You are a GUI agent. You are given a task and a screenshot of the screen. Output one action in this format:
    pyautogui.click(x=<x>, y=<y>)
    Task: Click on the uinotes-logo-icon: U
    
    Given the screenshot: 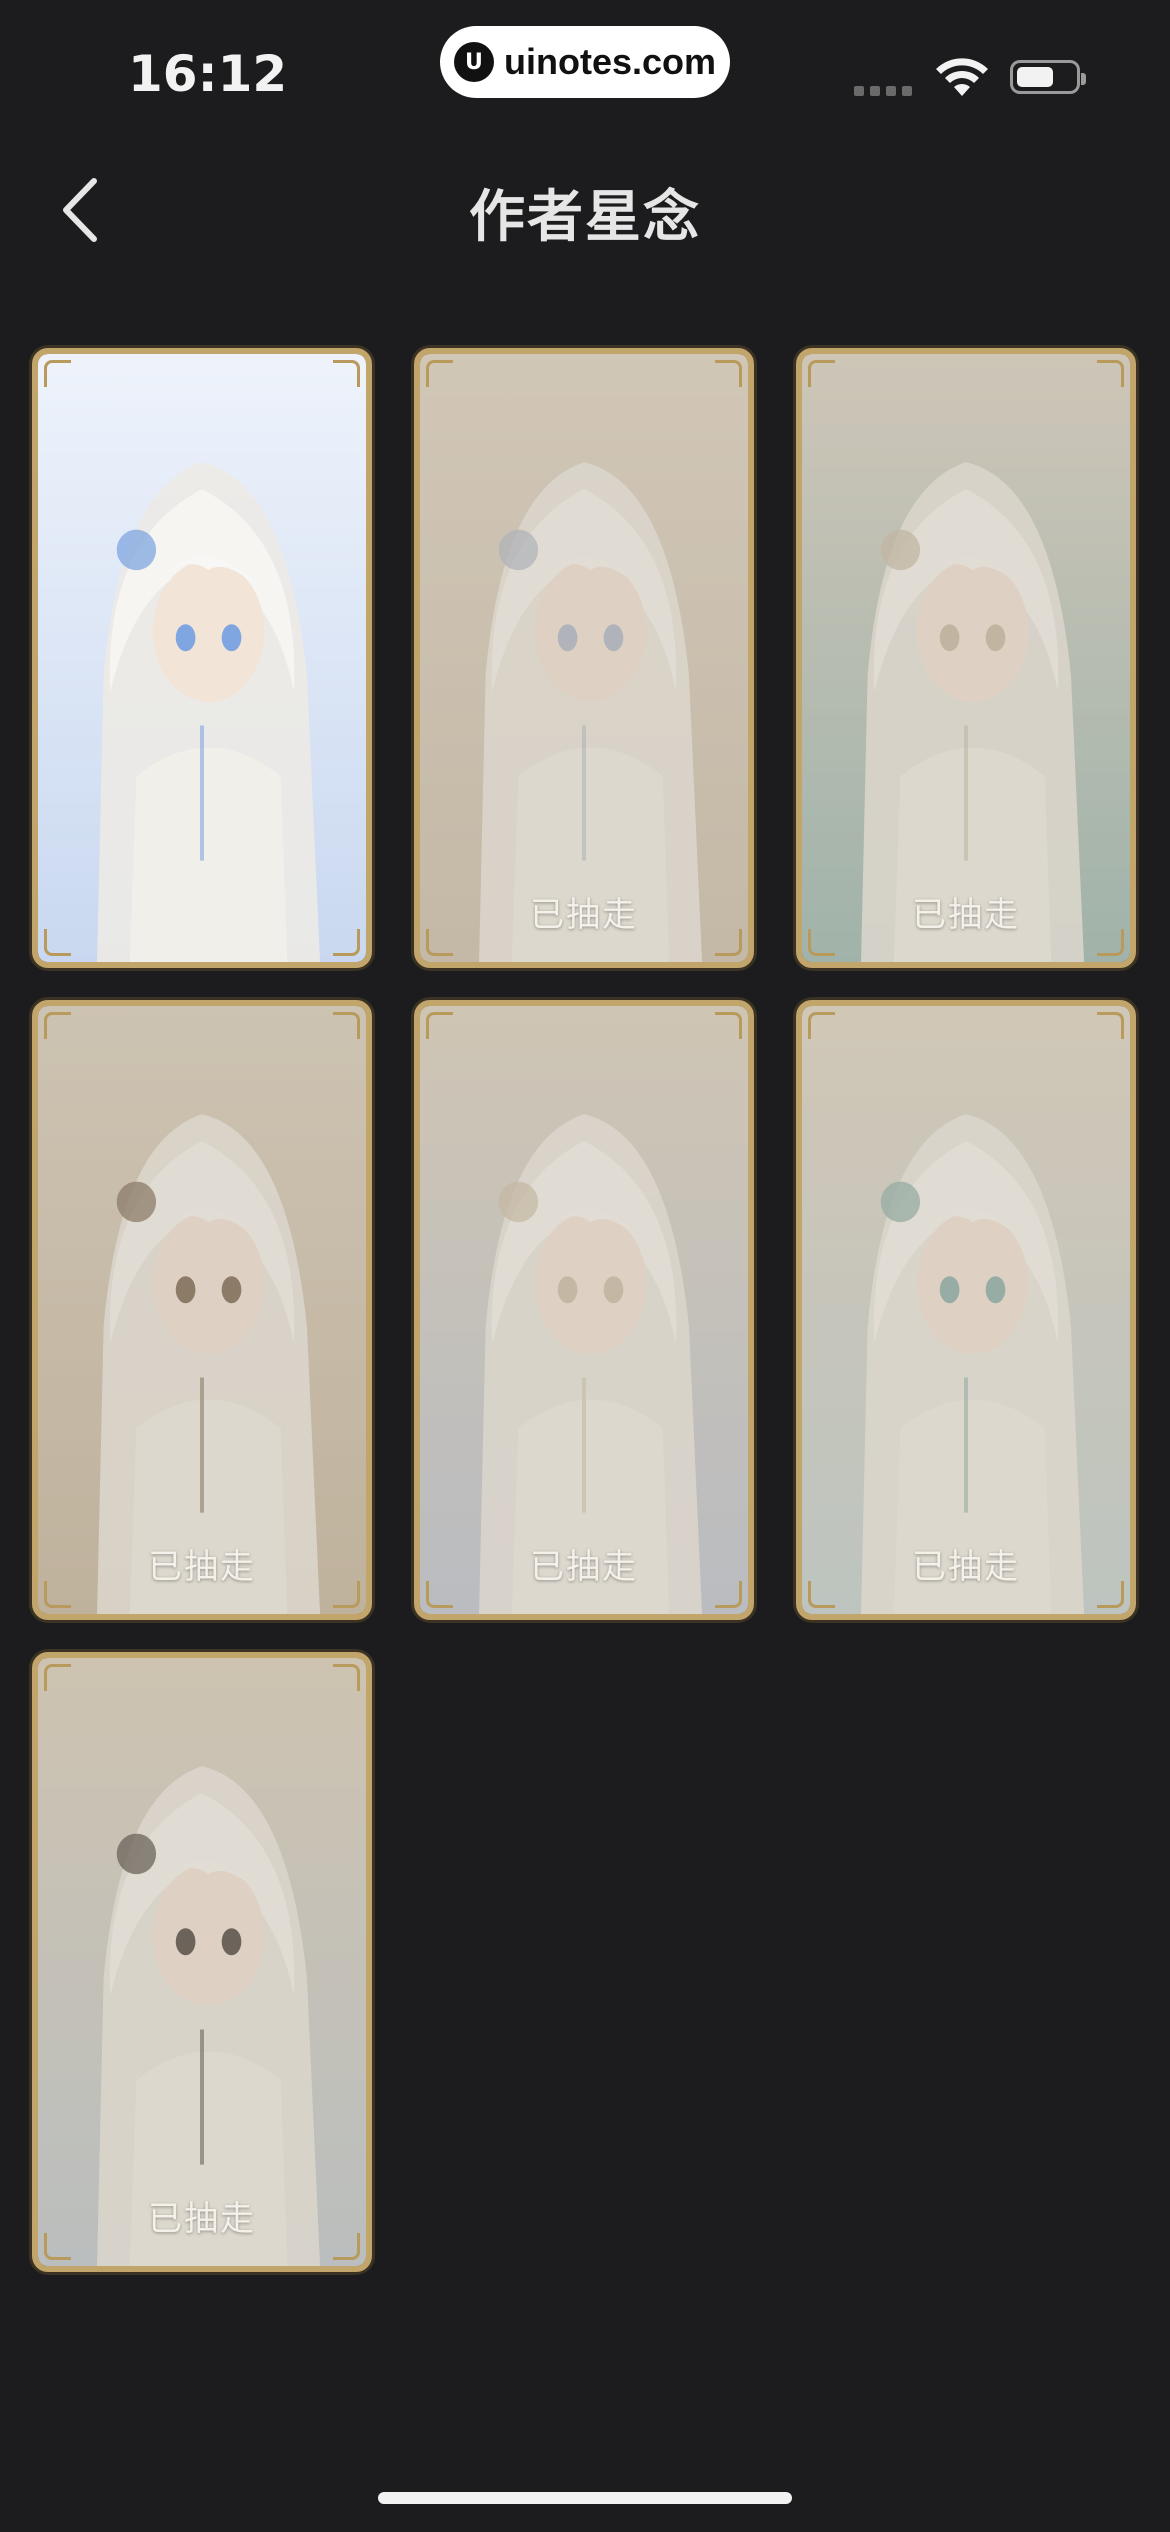 What is the action you would take?
    pyautogui.click(x=473, y=62)
    